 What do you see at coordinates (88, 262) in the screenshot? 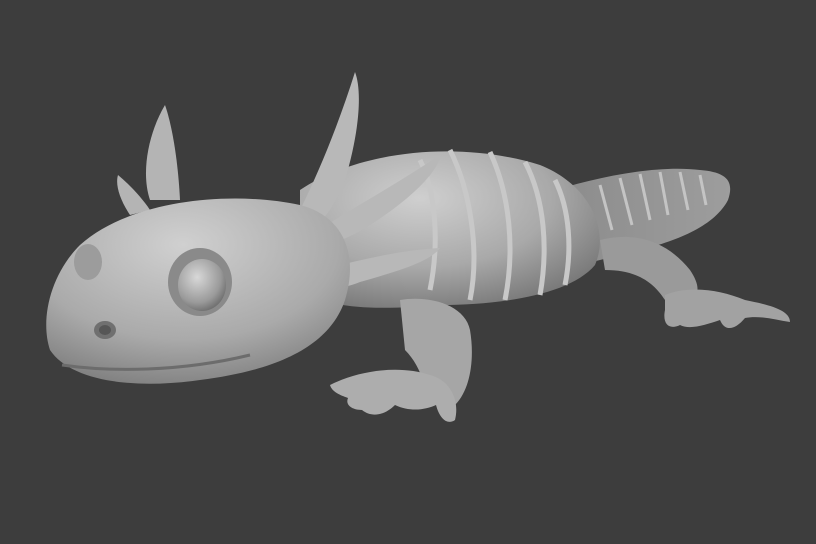
I see `far-eye` at bounding box center [88, 262].